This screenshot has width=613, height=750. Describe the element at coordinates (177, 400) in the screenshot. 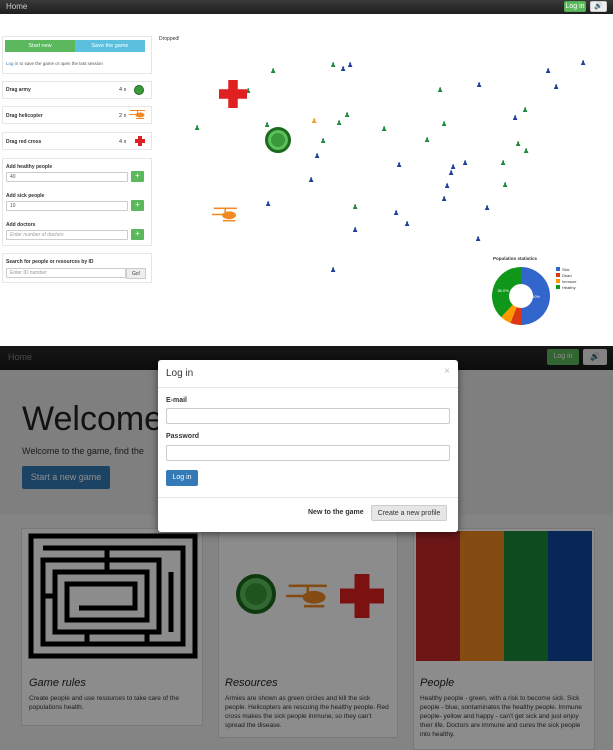

I see `email-label: E-mail` at that location.